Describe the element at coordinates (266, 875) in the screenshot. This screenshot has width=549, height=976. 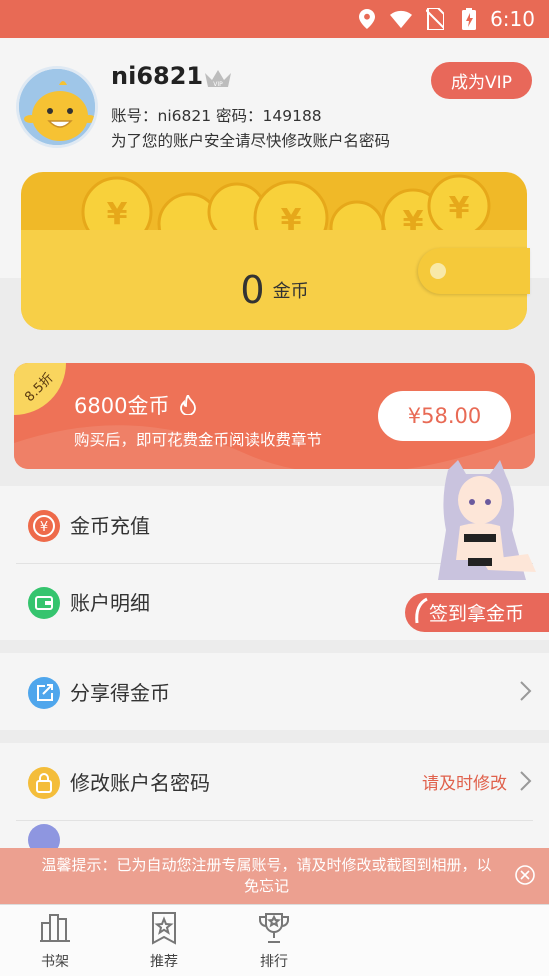
I see `tip-toast-text: 温馨提示：已为自动您注册专属账号，请及时修改或截图到相册，以免忘记` at that location.